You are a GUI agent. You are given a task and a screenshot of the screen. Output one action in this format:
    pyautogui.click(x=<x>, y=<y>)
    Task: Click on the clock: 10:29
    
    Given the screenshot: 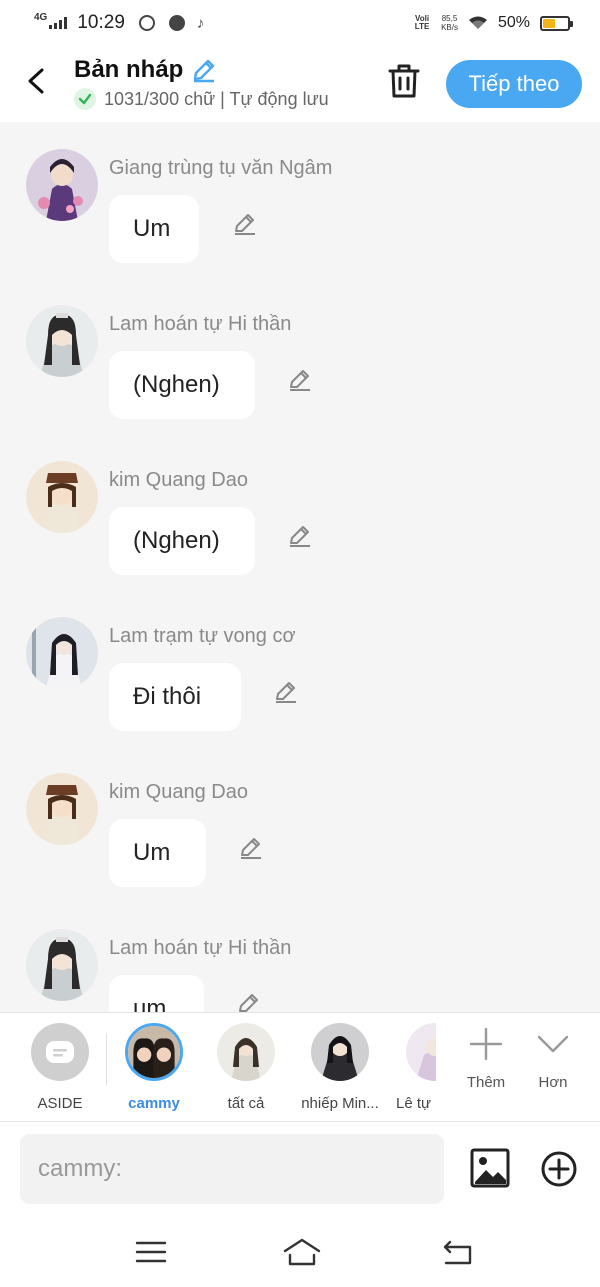 What is the action you would take?
    pyautogui.click(x=101, y=22)
    